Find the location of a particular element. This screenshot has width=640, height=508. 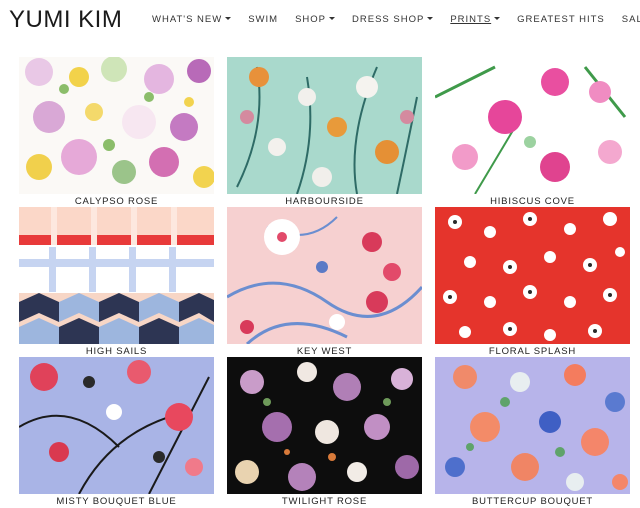

nav-label: GREATEST HITS is located at coordinates (561, 19).